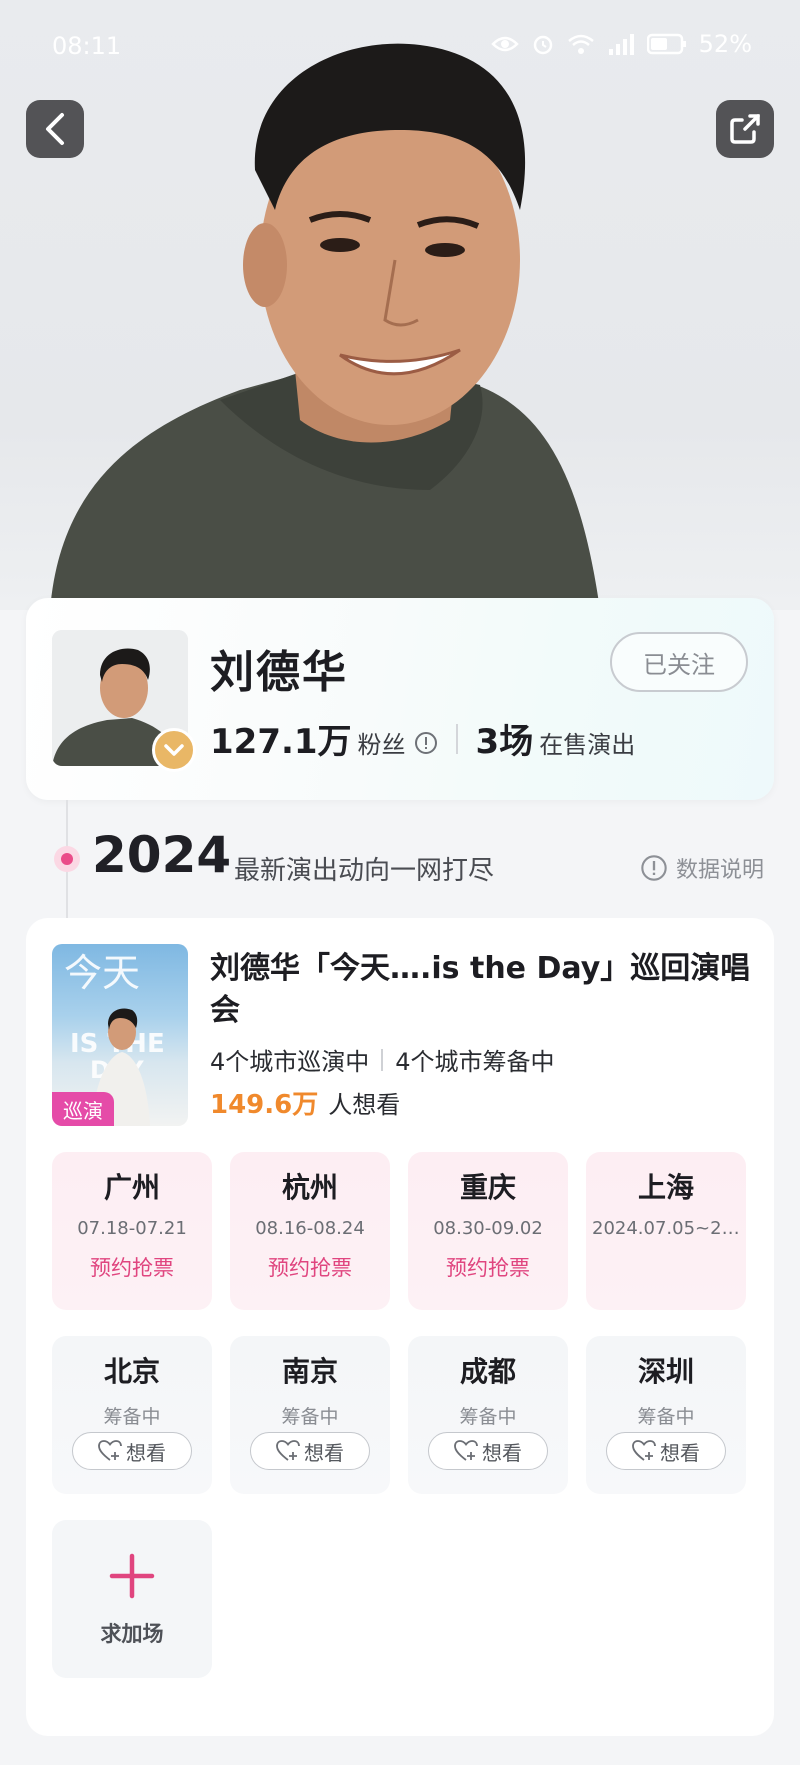 Image resolution: width=800 pixels, height=1765 pixels. I want to click on status-icons: 52%, so click(621, 44).